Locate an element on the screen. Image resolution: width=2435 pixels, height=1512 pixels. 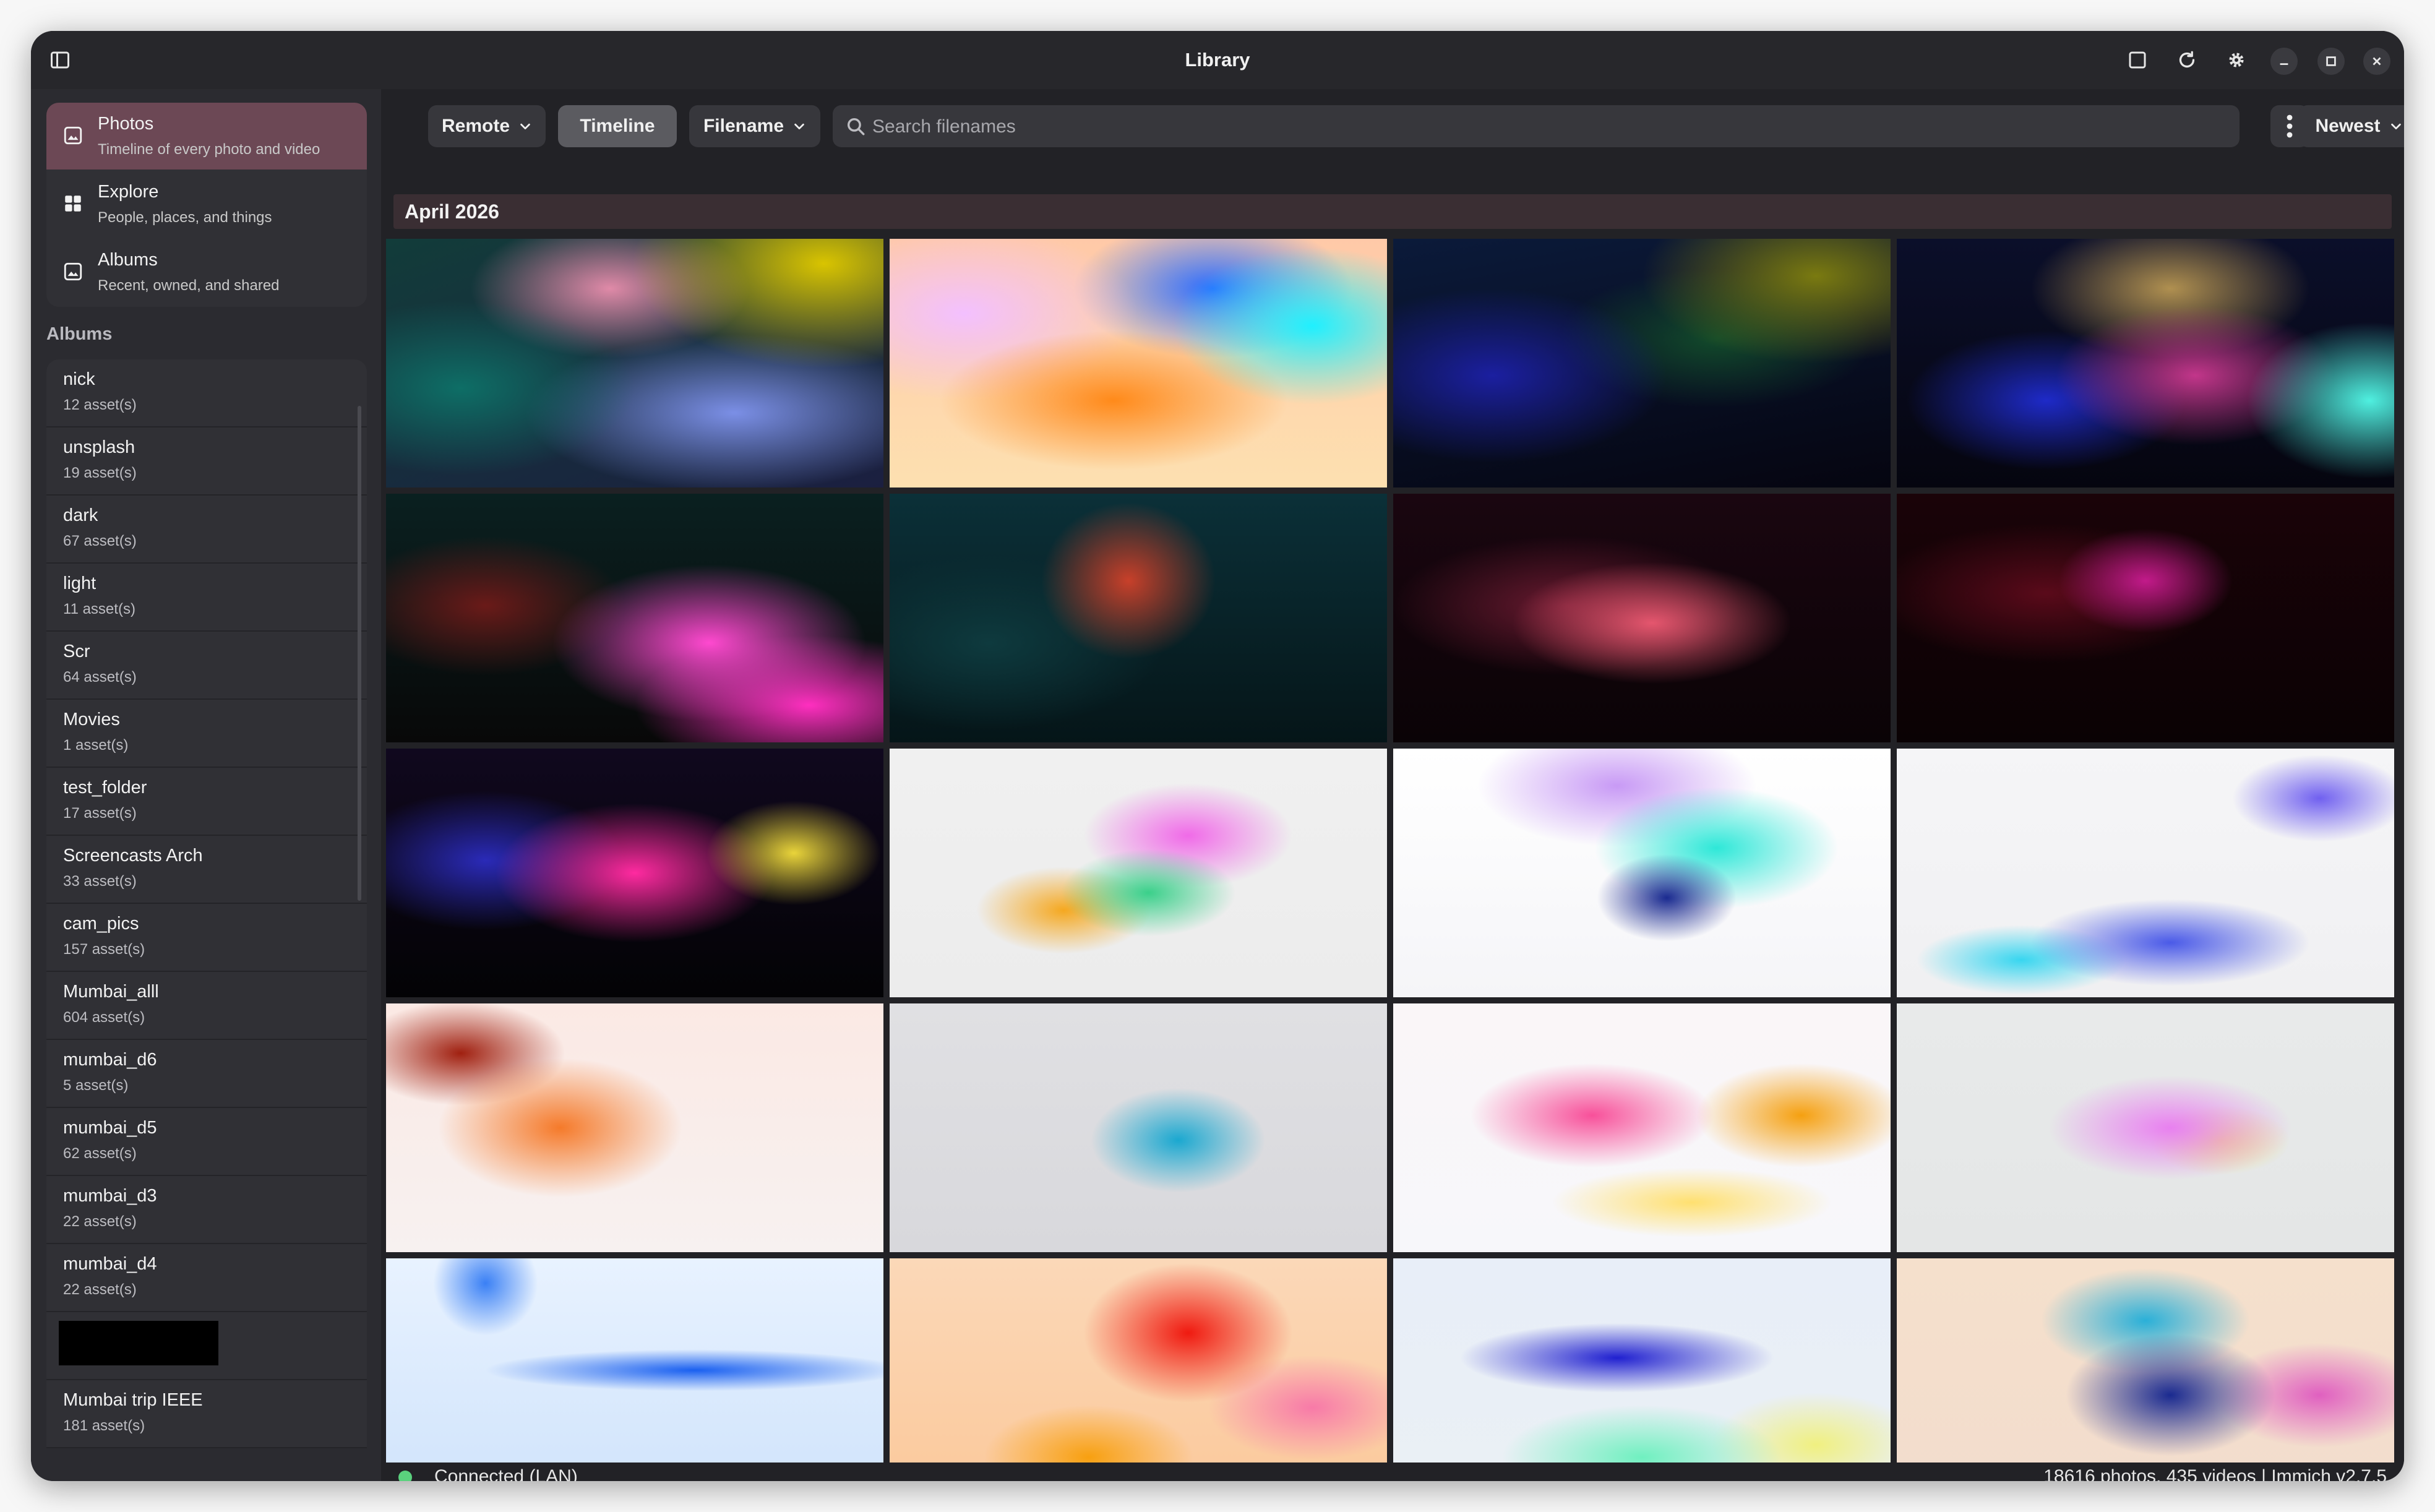
album-name: mumbai_d3 is located at coordinates (110, 1196).